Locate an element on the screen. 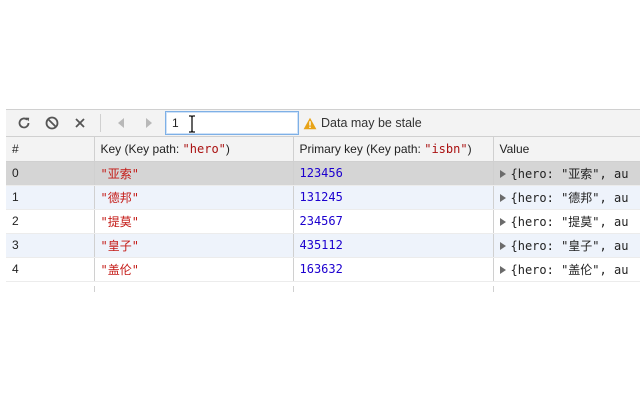 This screenshot has height=400, width=640. stale-data-notice: Data may be stale is located at coordinates (362, 123).